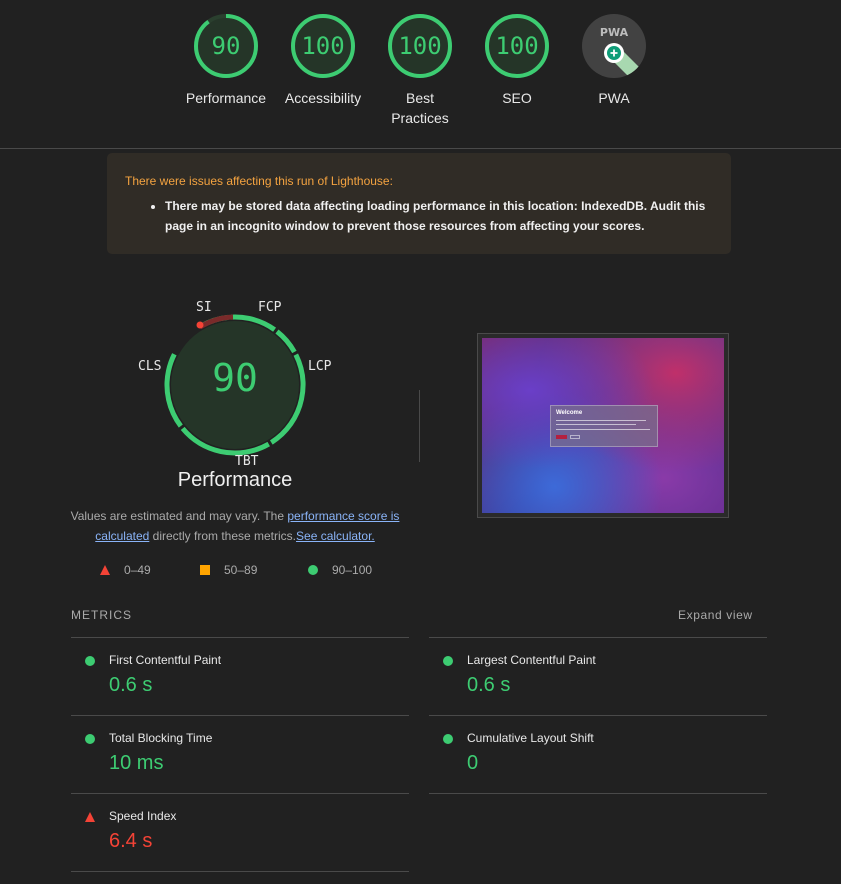  I want to click on screenshot-image: Welcome, so click(603, 425).